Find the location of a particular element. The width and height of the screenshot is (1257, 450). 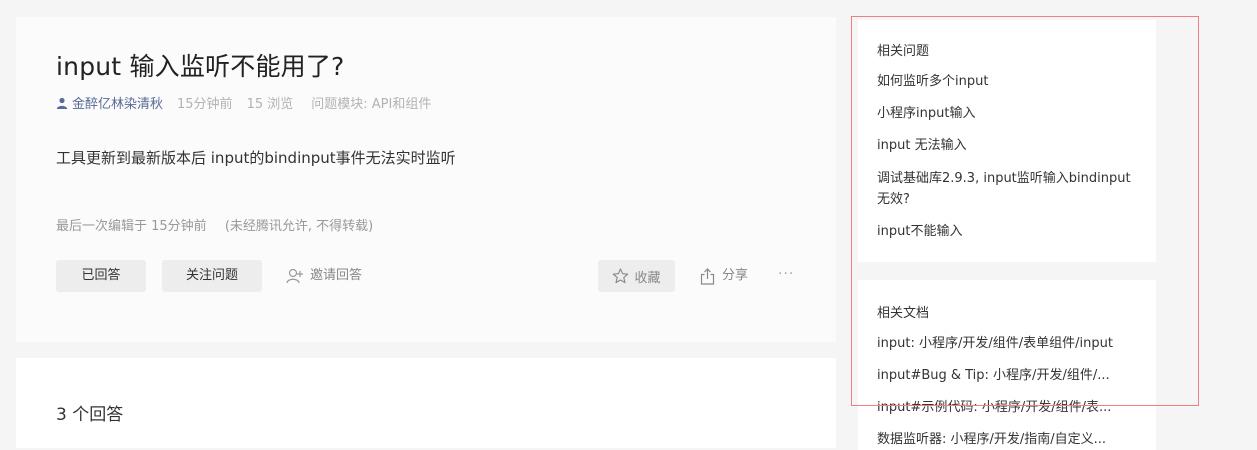

star-icon is located at coordinates (621, 276).